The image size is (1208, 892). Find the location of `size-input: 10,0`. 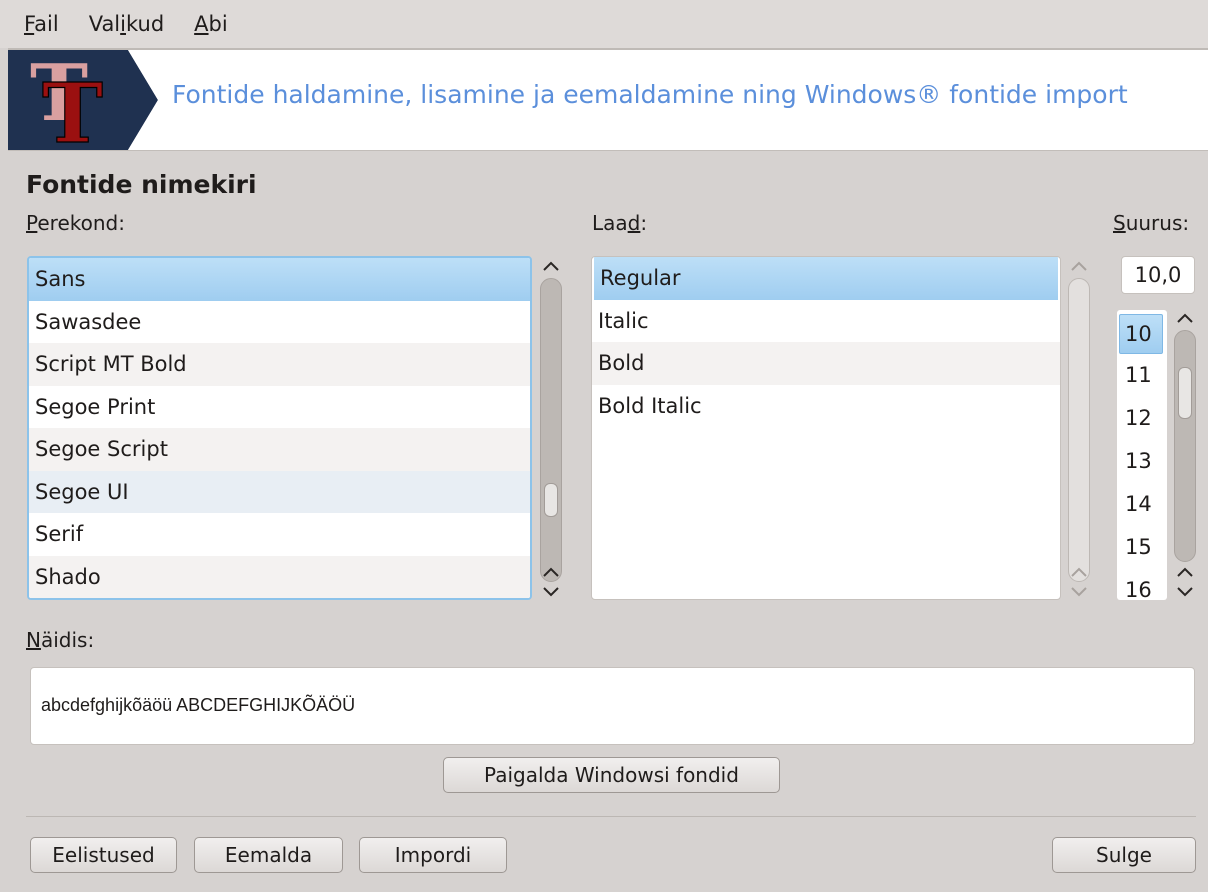

size-input: 10,0 is located at coordinates (1158, 275).